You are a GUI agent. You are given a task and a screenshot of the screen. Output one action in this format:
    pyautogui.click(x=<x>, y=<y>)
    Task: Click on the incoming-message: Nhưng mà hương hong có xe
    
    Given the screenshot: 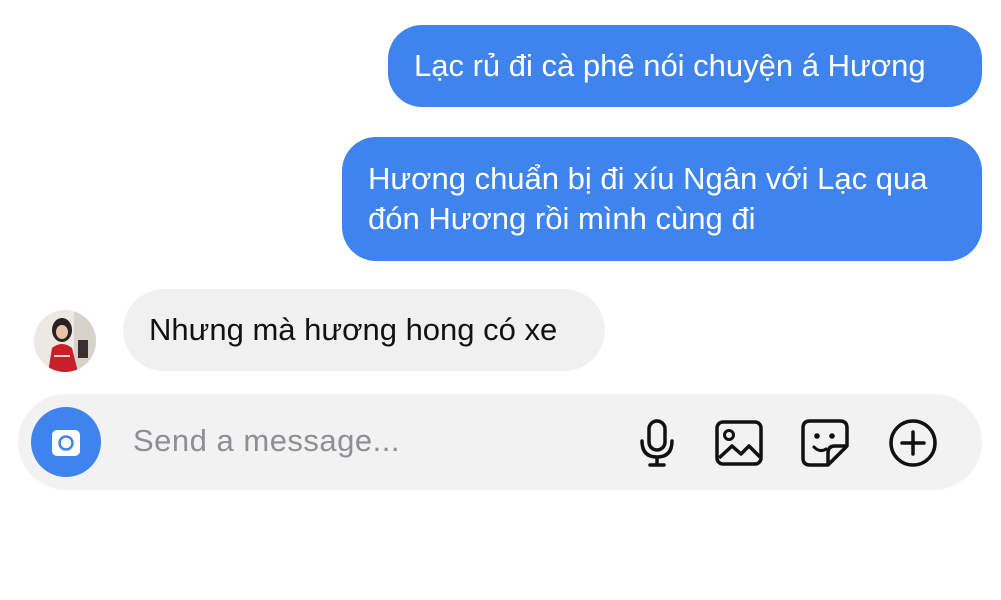 What is the action you would take?
    pyautogui.click(x=364, y=330)
    